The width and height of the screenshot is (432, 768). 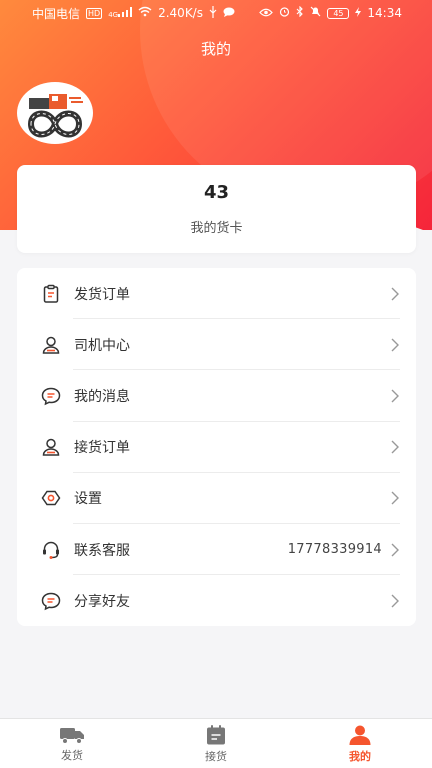 What do you see at coordinates (120, 13) in the screenshot?
I see `signal-icon: 4G` at bounding box center [120, 13].